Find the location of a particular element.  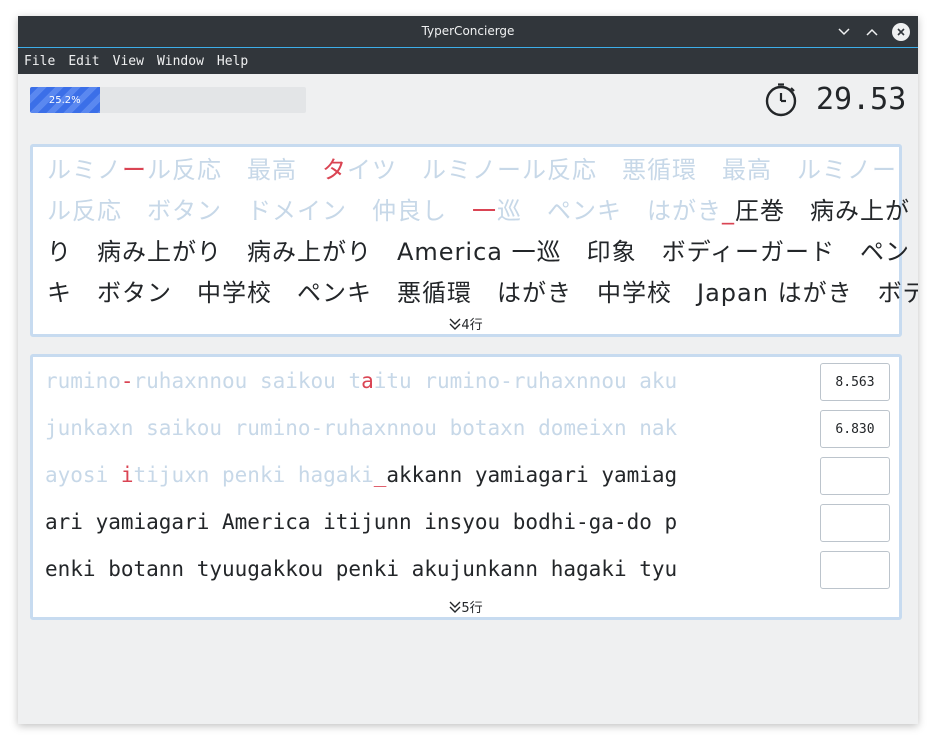

expand-lines-button: 4行 is located at coordinates (466, 323).